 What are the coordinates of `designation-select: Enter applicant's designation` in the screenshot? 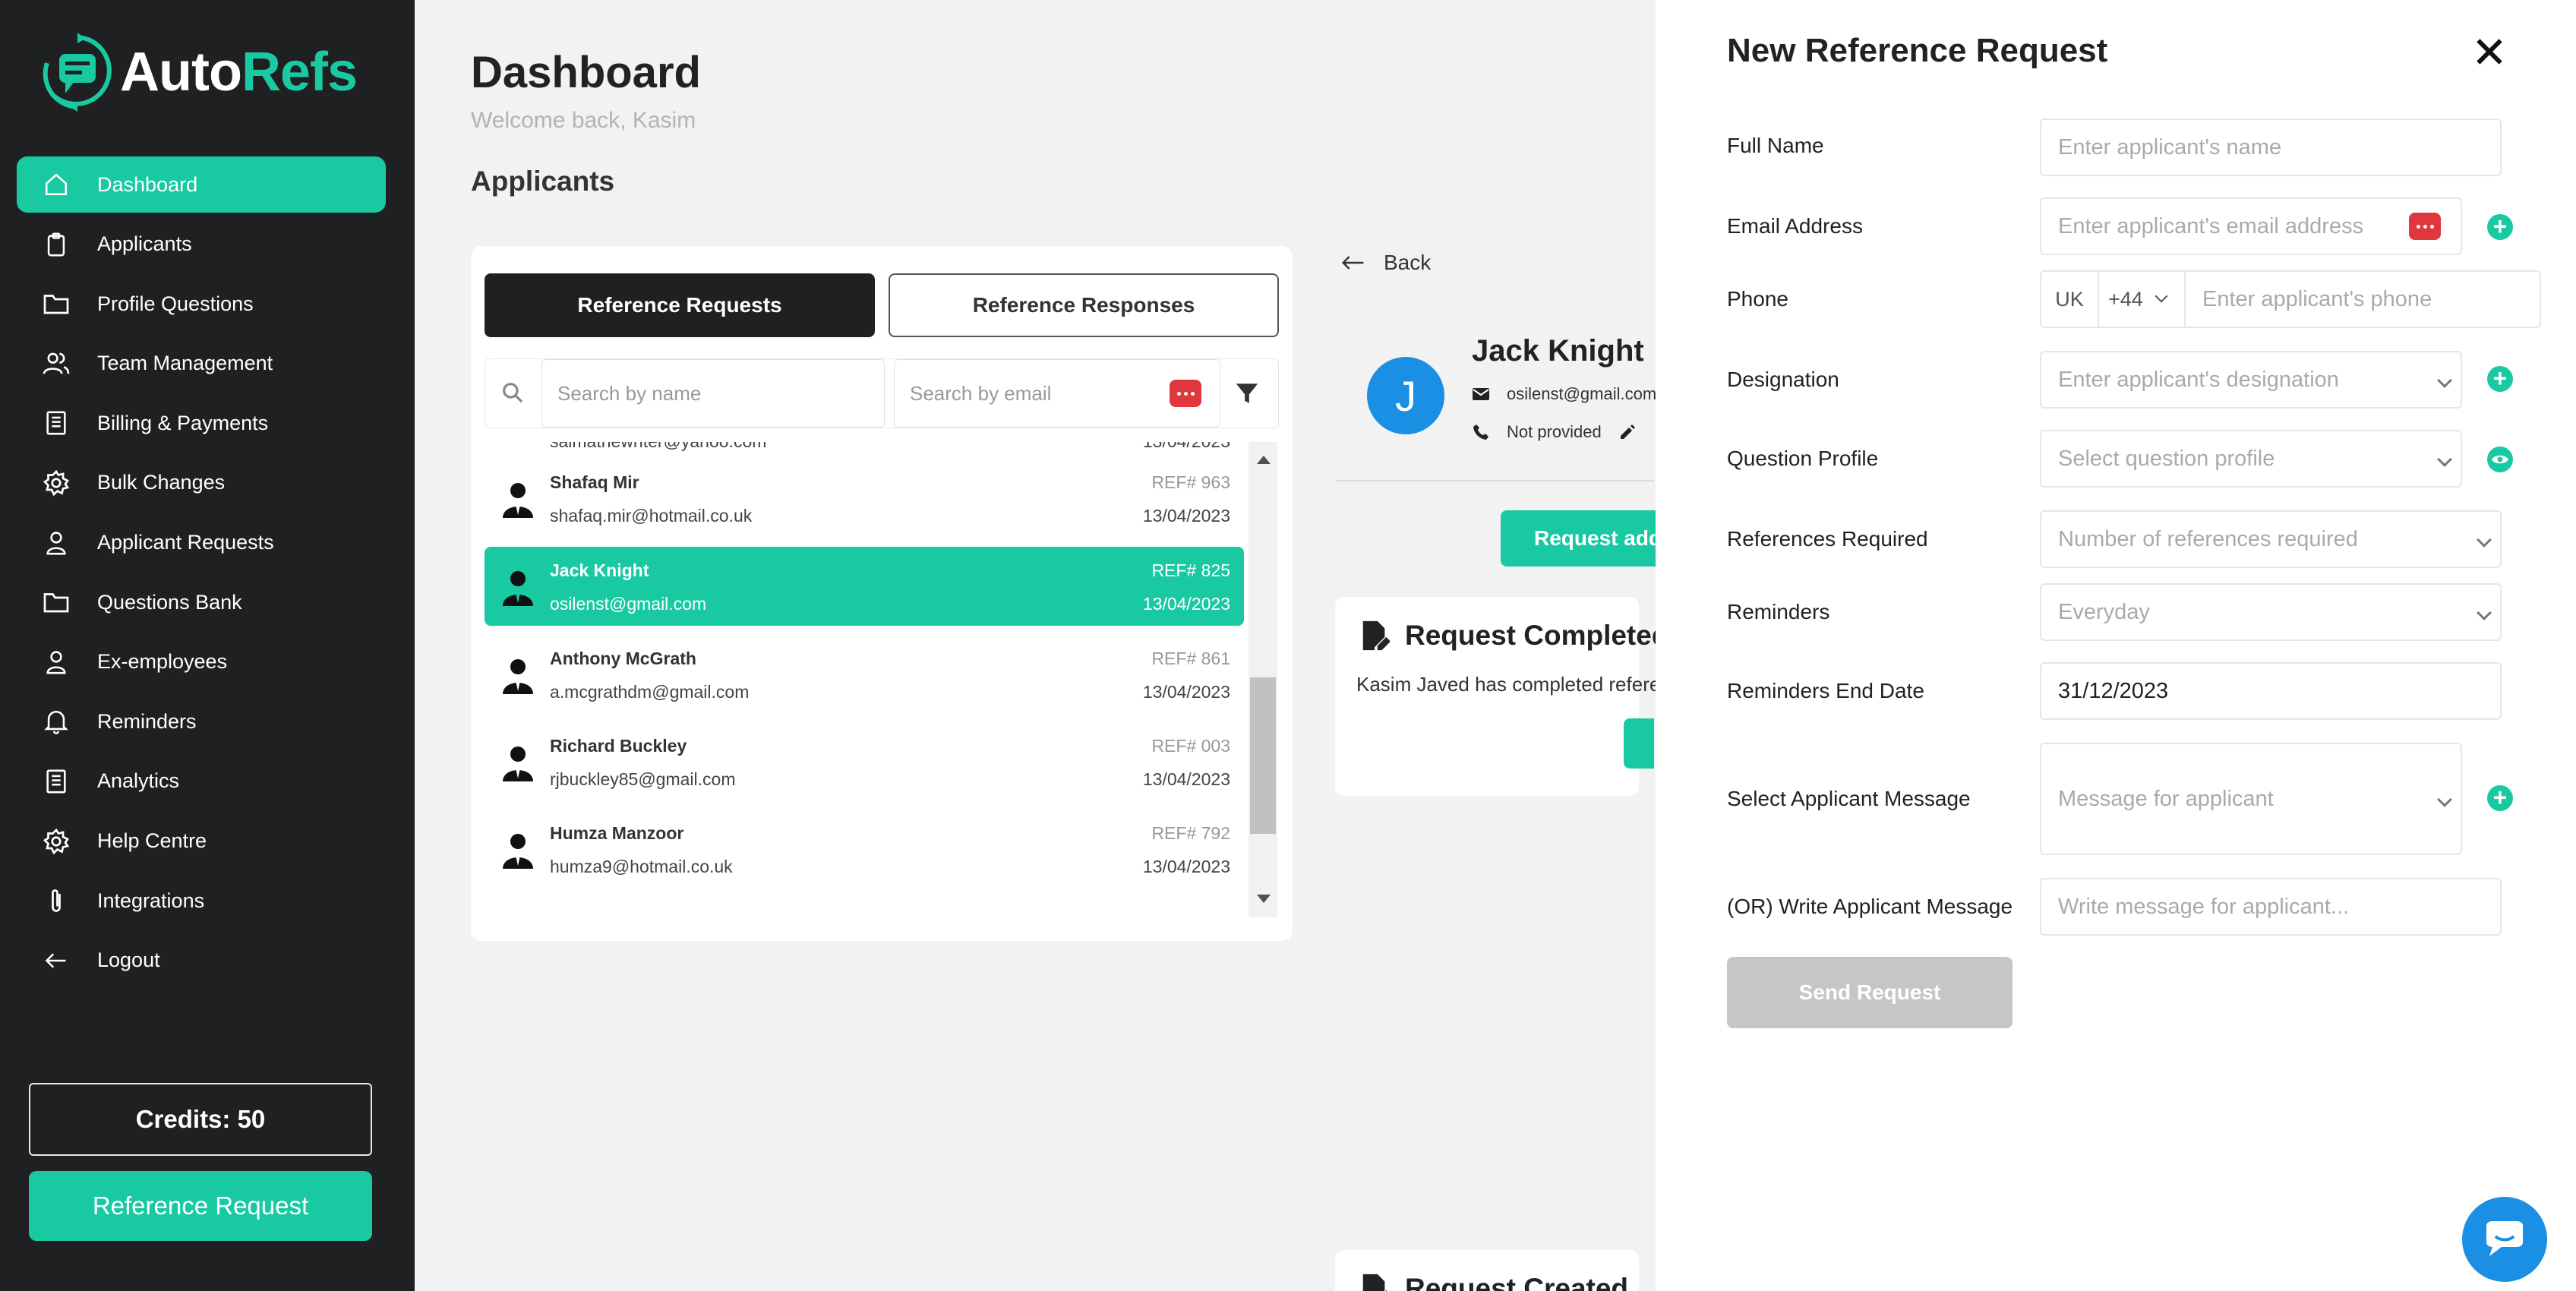 It's located at (2251, 380).